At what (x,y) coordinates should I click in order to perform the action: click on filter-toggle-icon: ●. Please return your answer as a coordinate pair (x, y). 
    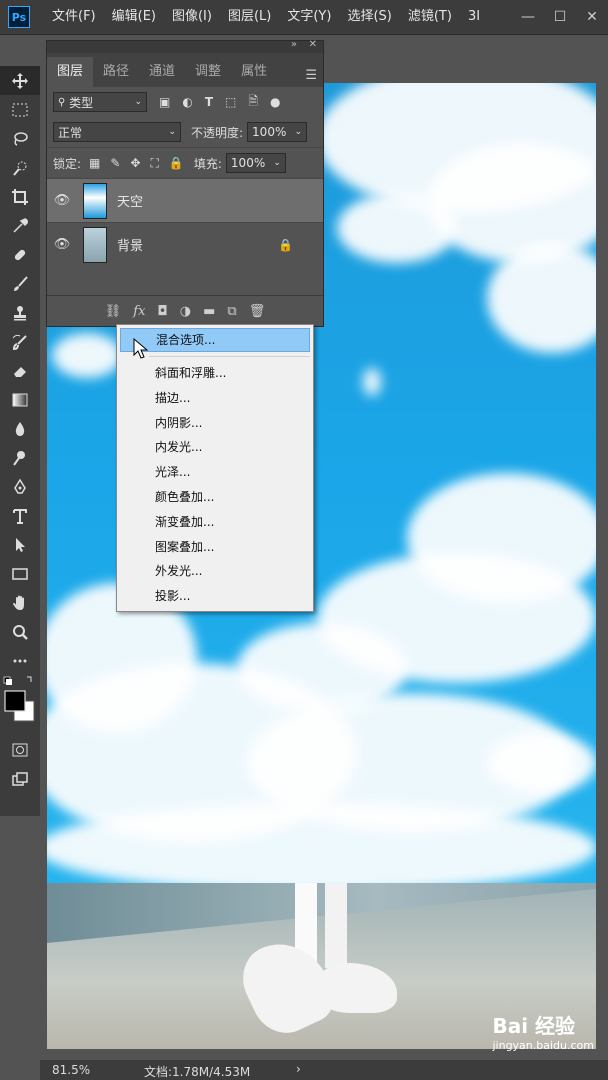
    Looking at the image, I should click on (275, 102).